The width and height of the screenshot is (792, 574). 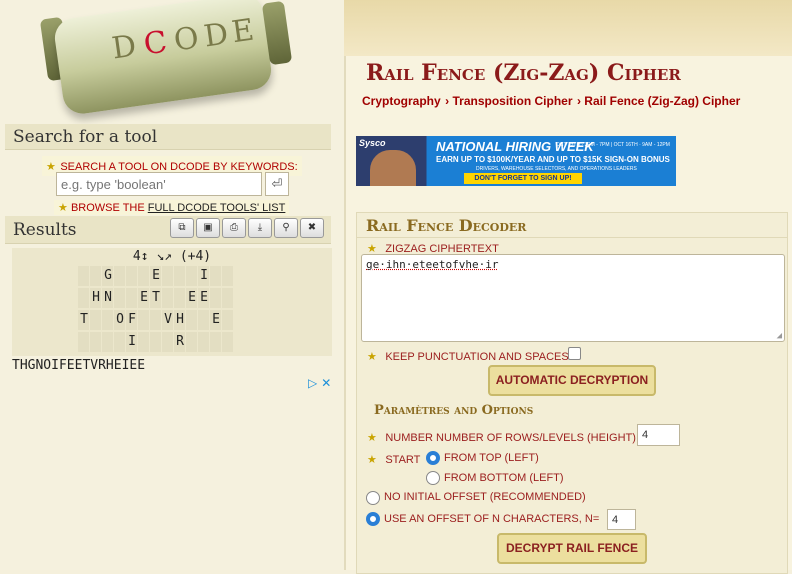 What do you see at coordinates (79, 365) in the screenshot?
I see `result-output: THGNOIFEETVRHEIEE` at bounding box center [79, 365].